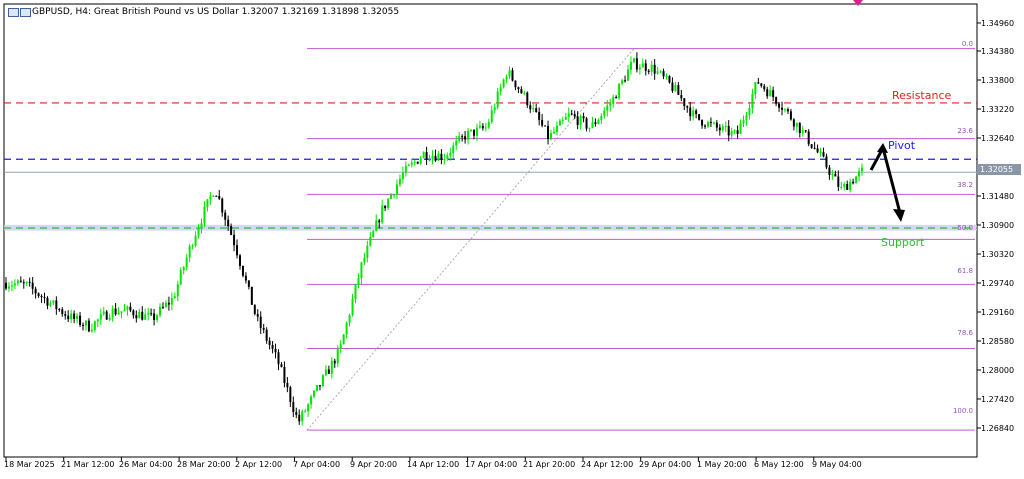 This screenshot has height=479, width=1024. Describe the element at coordinates (965, 271) in the screenshot. I see `fib-label-618: 61.8` at that location.